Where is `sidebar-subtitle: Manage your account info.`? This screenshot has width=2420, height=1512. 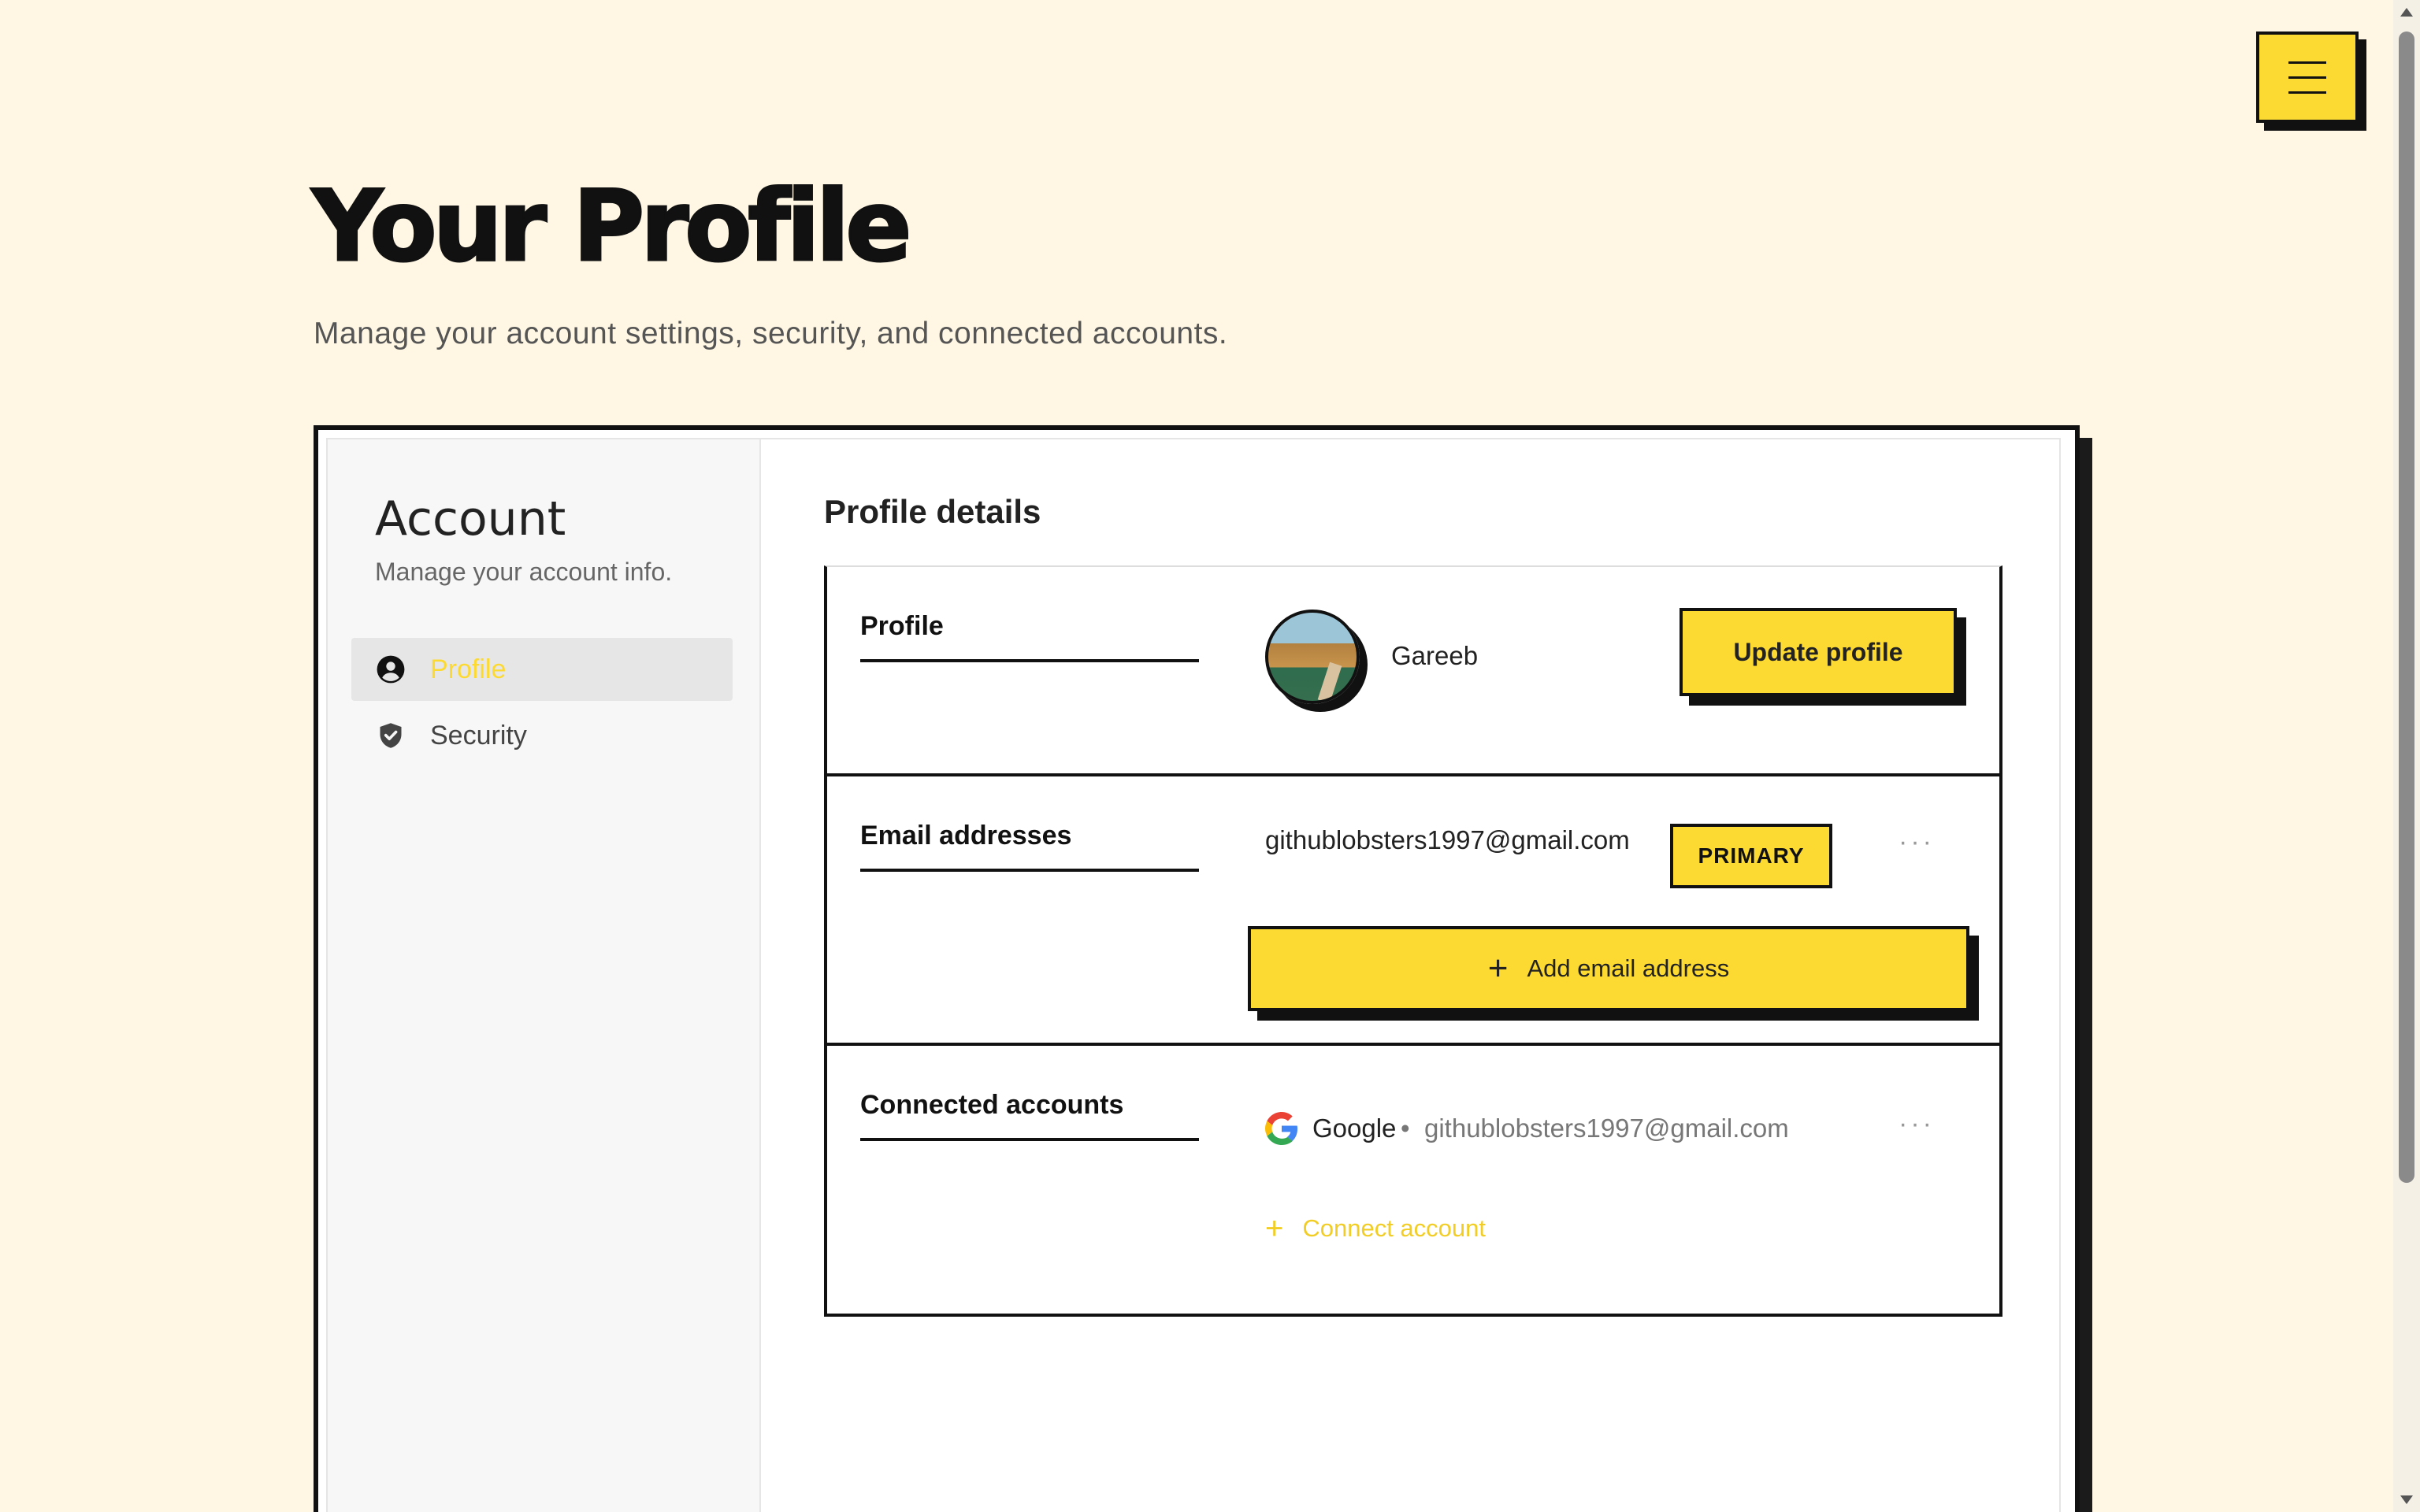
sidebar-subtitle: Manage your account info. is located at coordinates (524, 572).